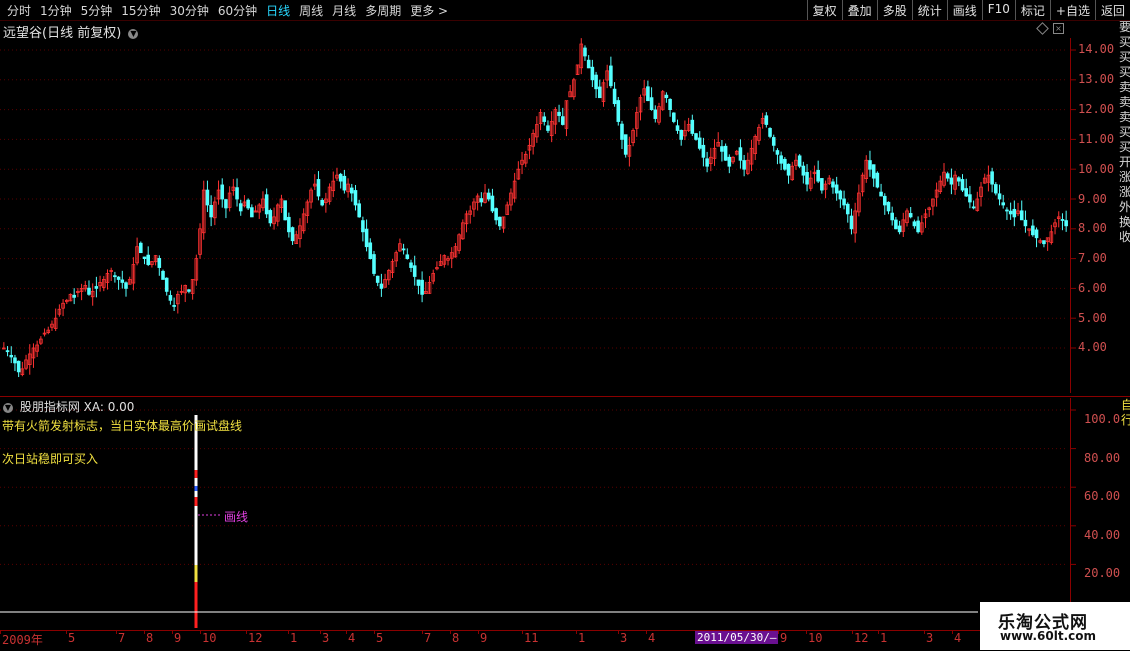 This screenshot has width=1130, height=651. What do you see at coordinates (565, 396) in the screenshot?
I see `pane-divider` at bounding box center [565, 396].